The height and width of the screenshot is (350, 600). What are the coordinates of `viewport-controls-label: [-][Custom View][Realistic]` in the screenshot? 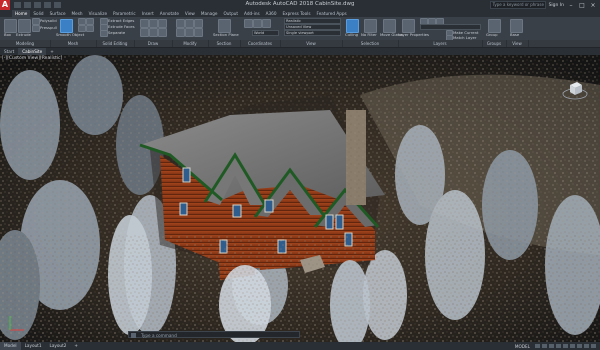 It's located at (32, 58).